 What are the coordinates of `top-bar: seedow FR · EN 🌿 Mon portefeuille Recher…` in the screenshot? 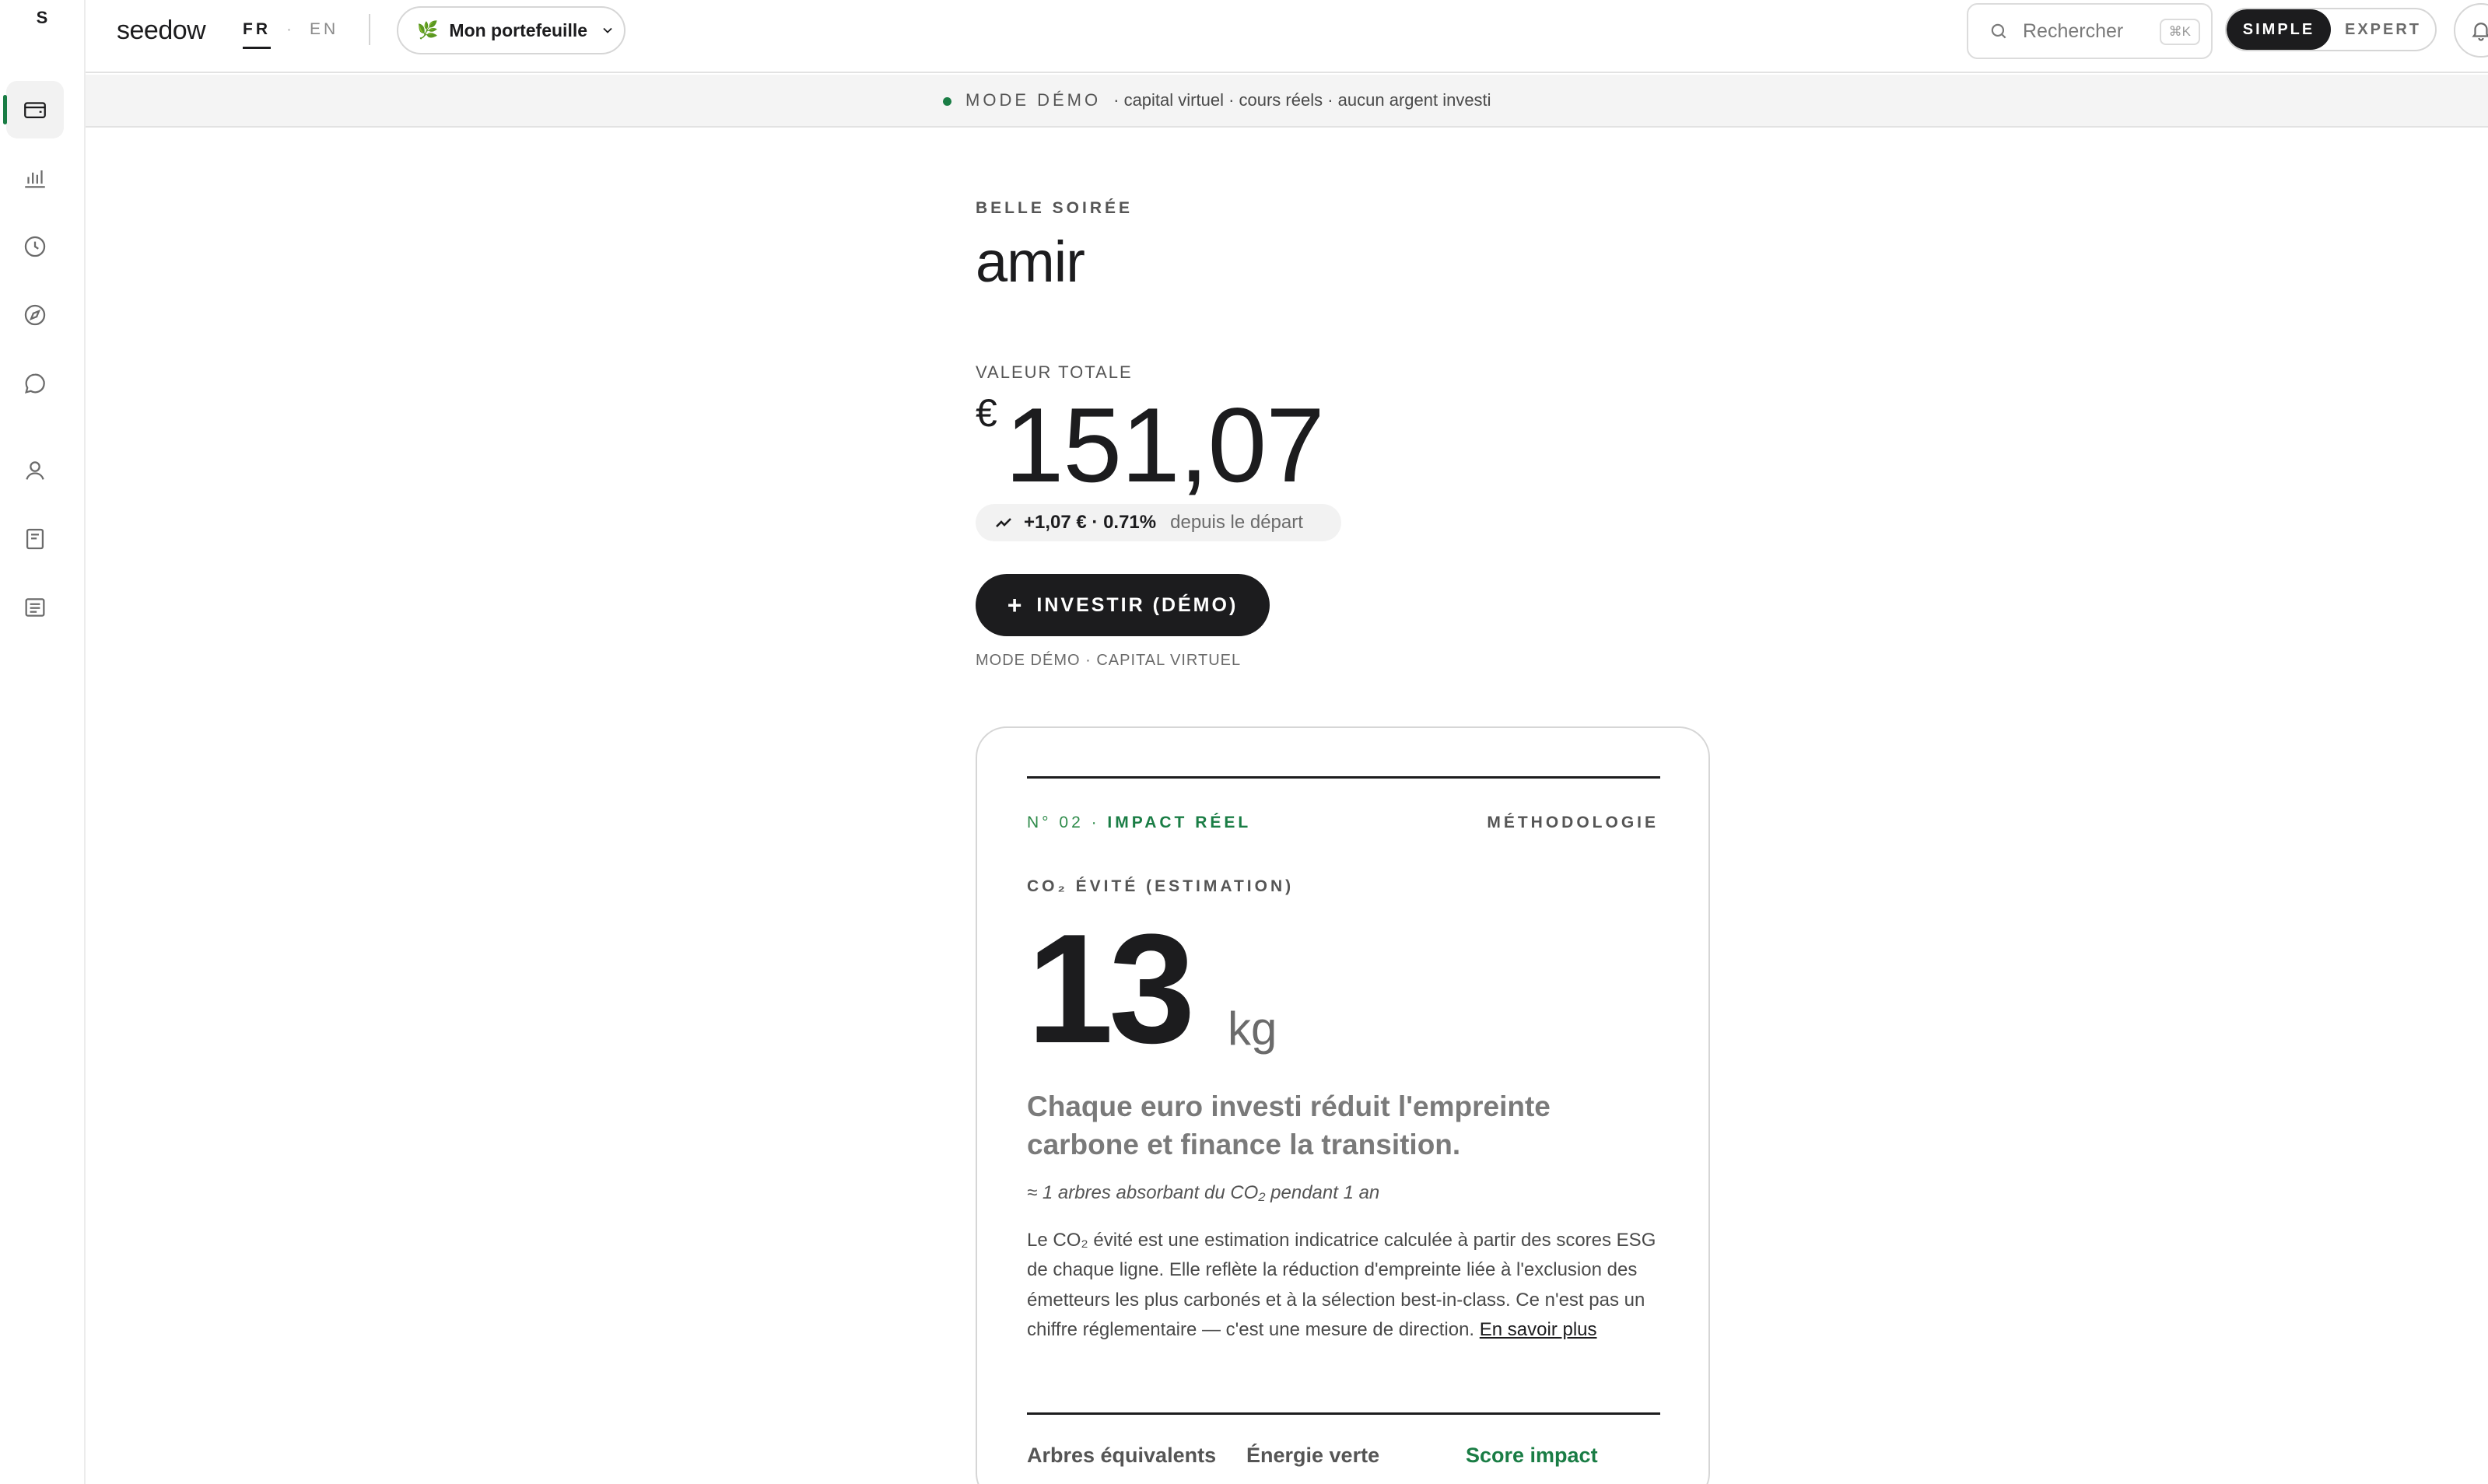 It's located at (1287, 36).